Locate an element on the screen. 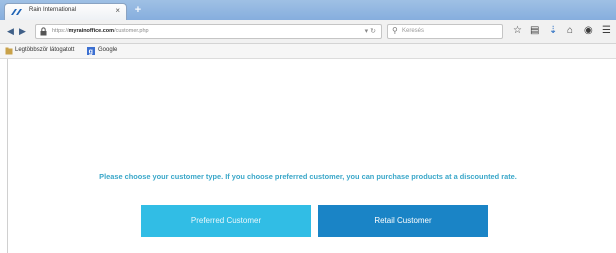 This screenshot has height=253, width=616. browser-tab: Rain International × is located at coordinates (65, 11).